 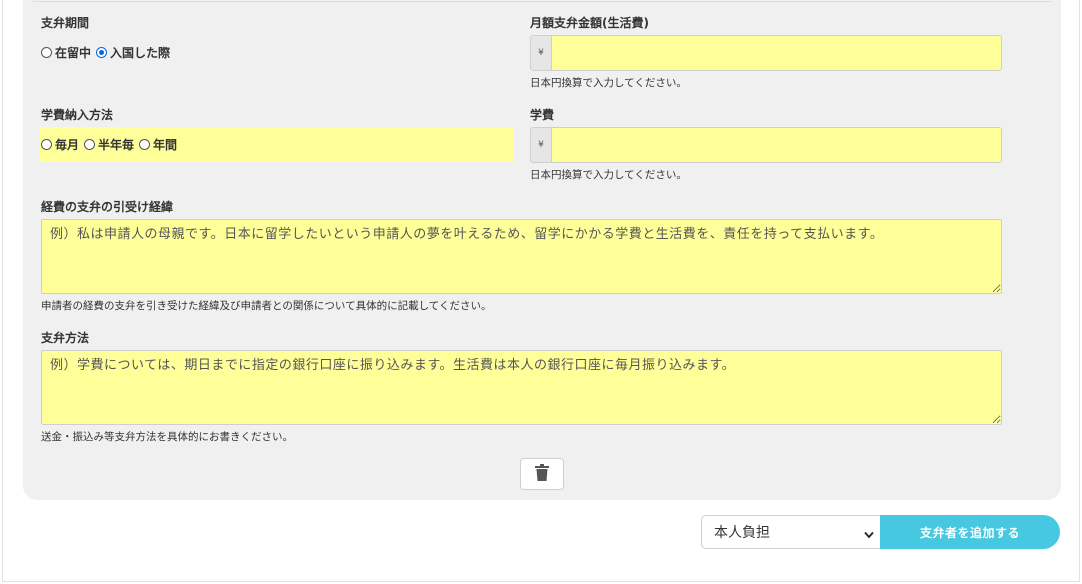 What do you see at coordinates (791, 532) in the screenshot?
I see `sponsor-type-select: 本人負担` at bounding box center [791, 532].